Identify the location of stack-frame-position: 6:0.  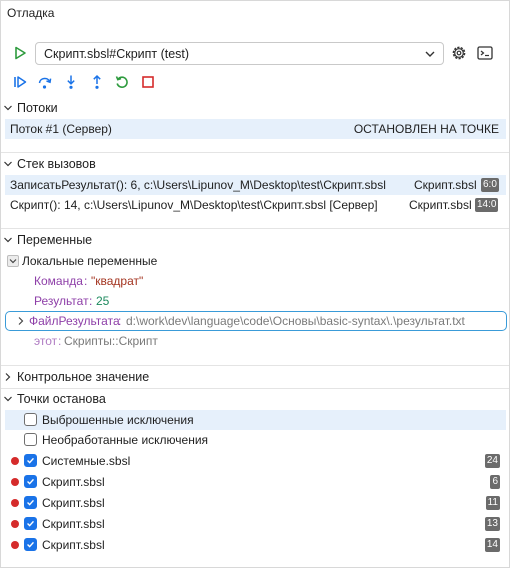
(490, 185).